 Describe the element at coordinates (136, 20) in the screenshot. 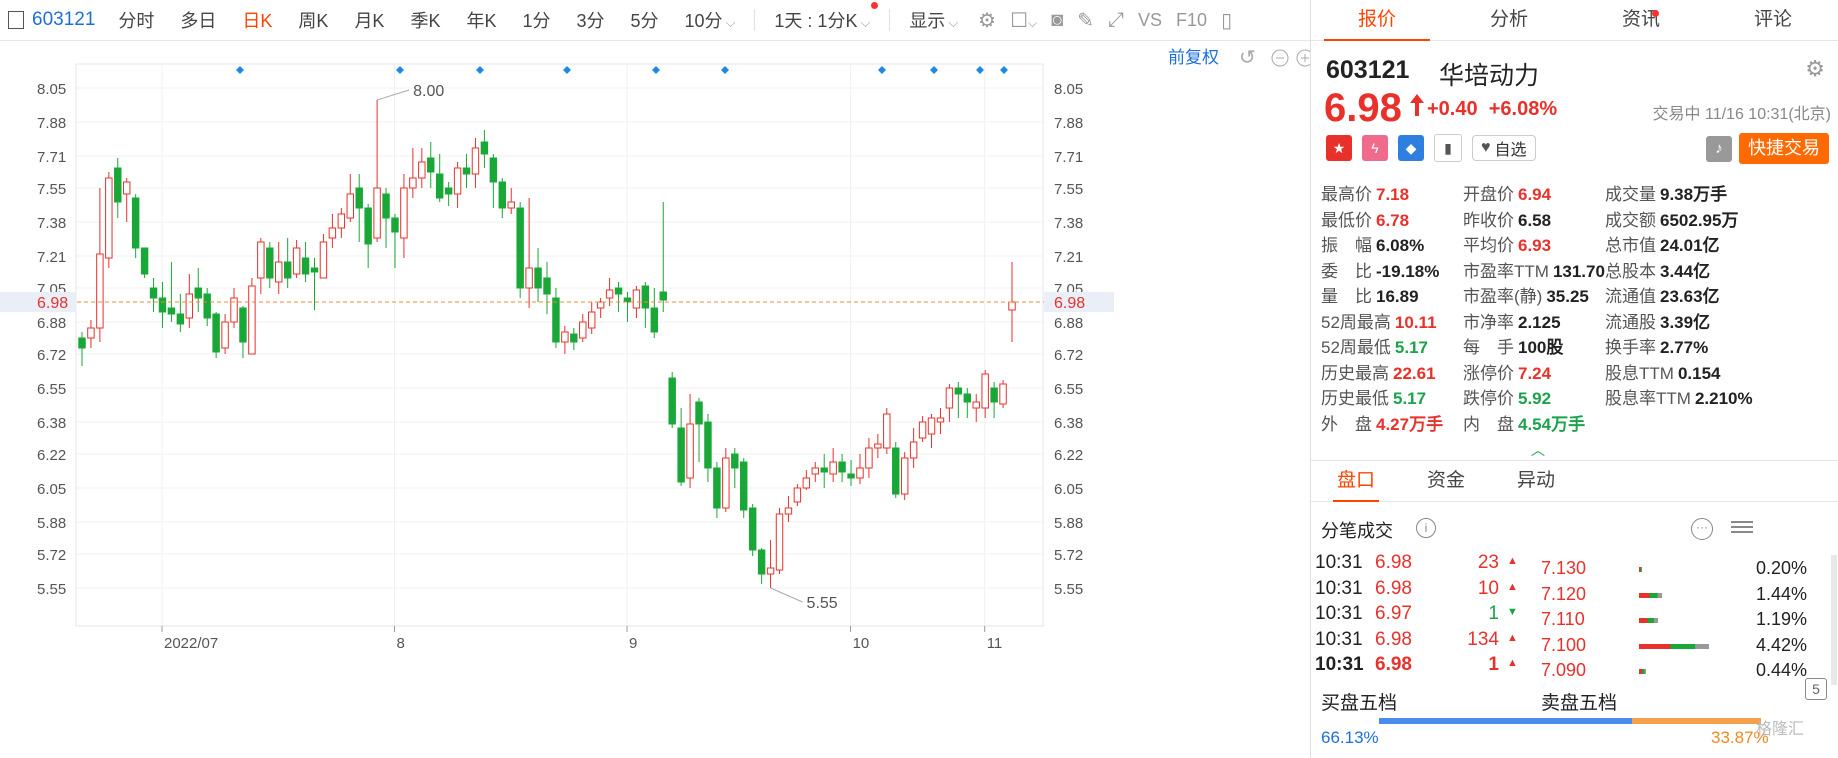

I see `period-tab-intraday: 分时` at that location.